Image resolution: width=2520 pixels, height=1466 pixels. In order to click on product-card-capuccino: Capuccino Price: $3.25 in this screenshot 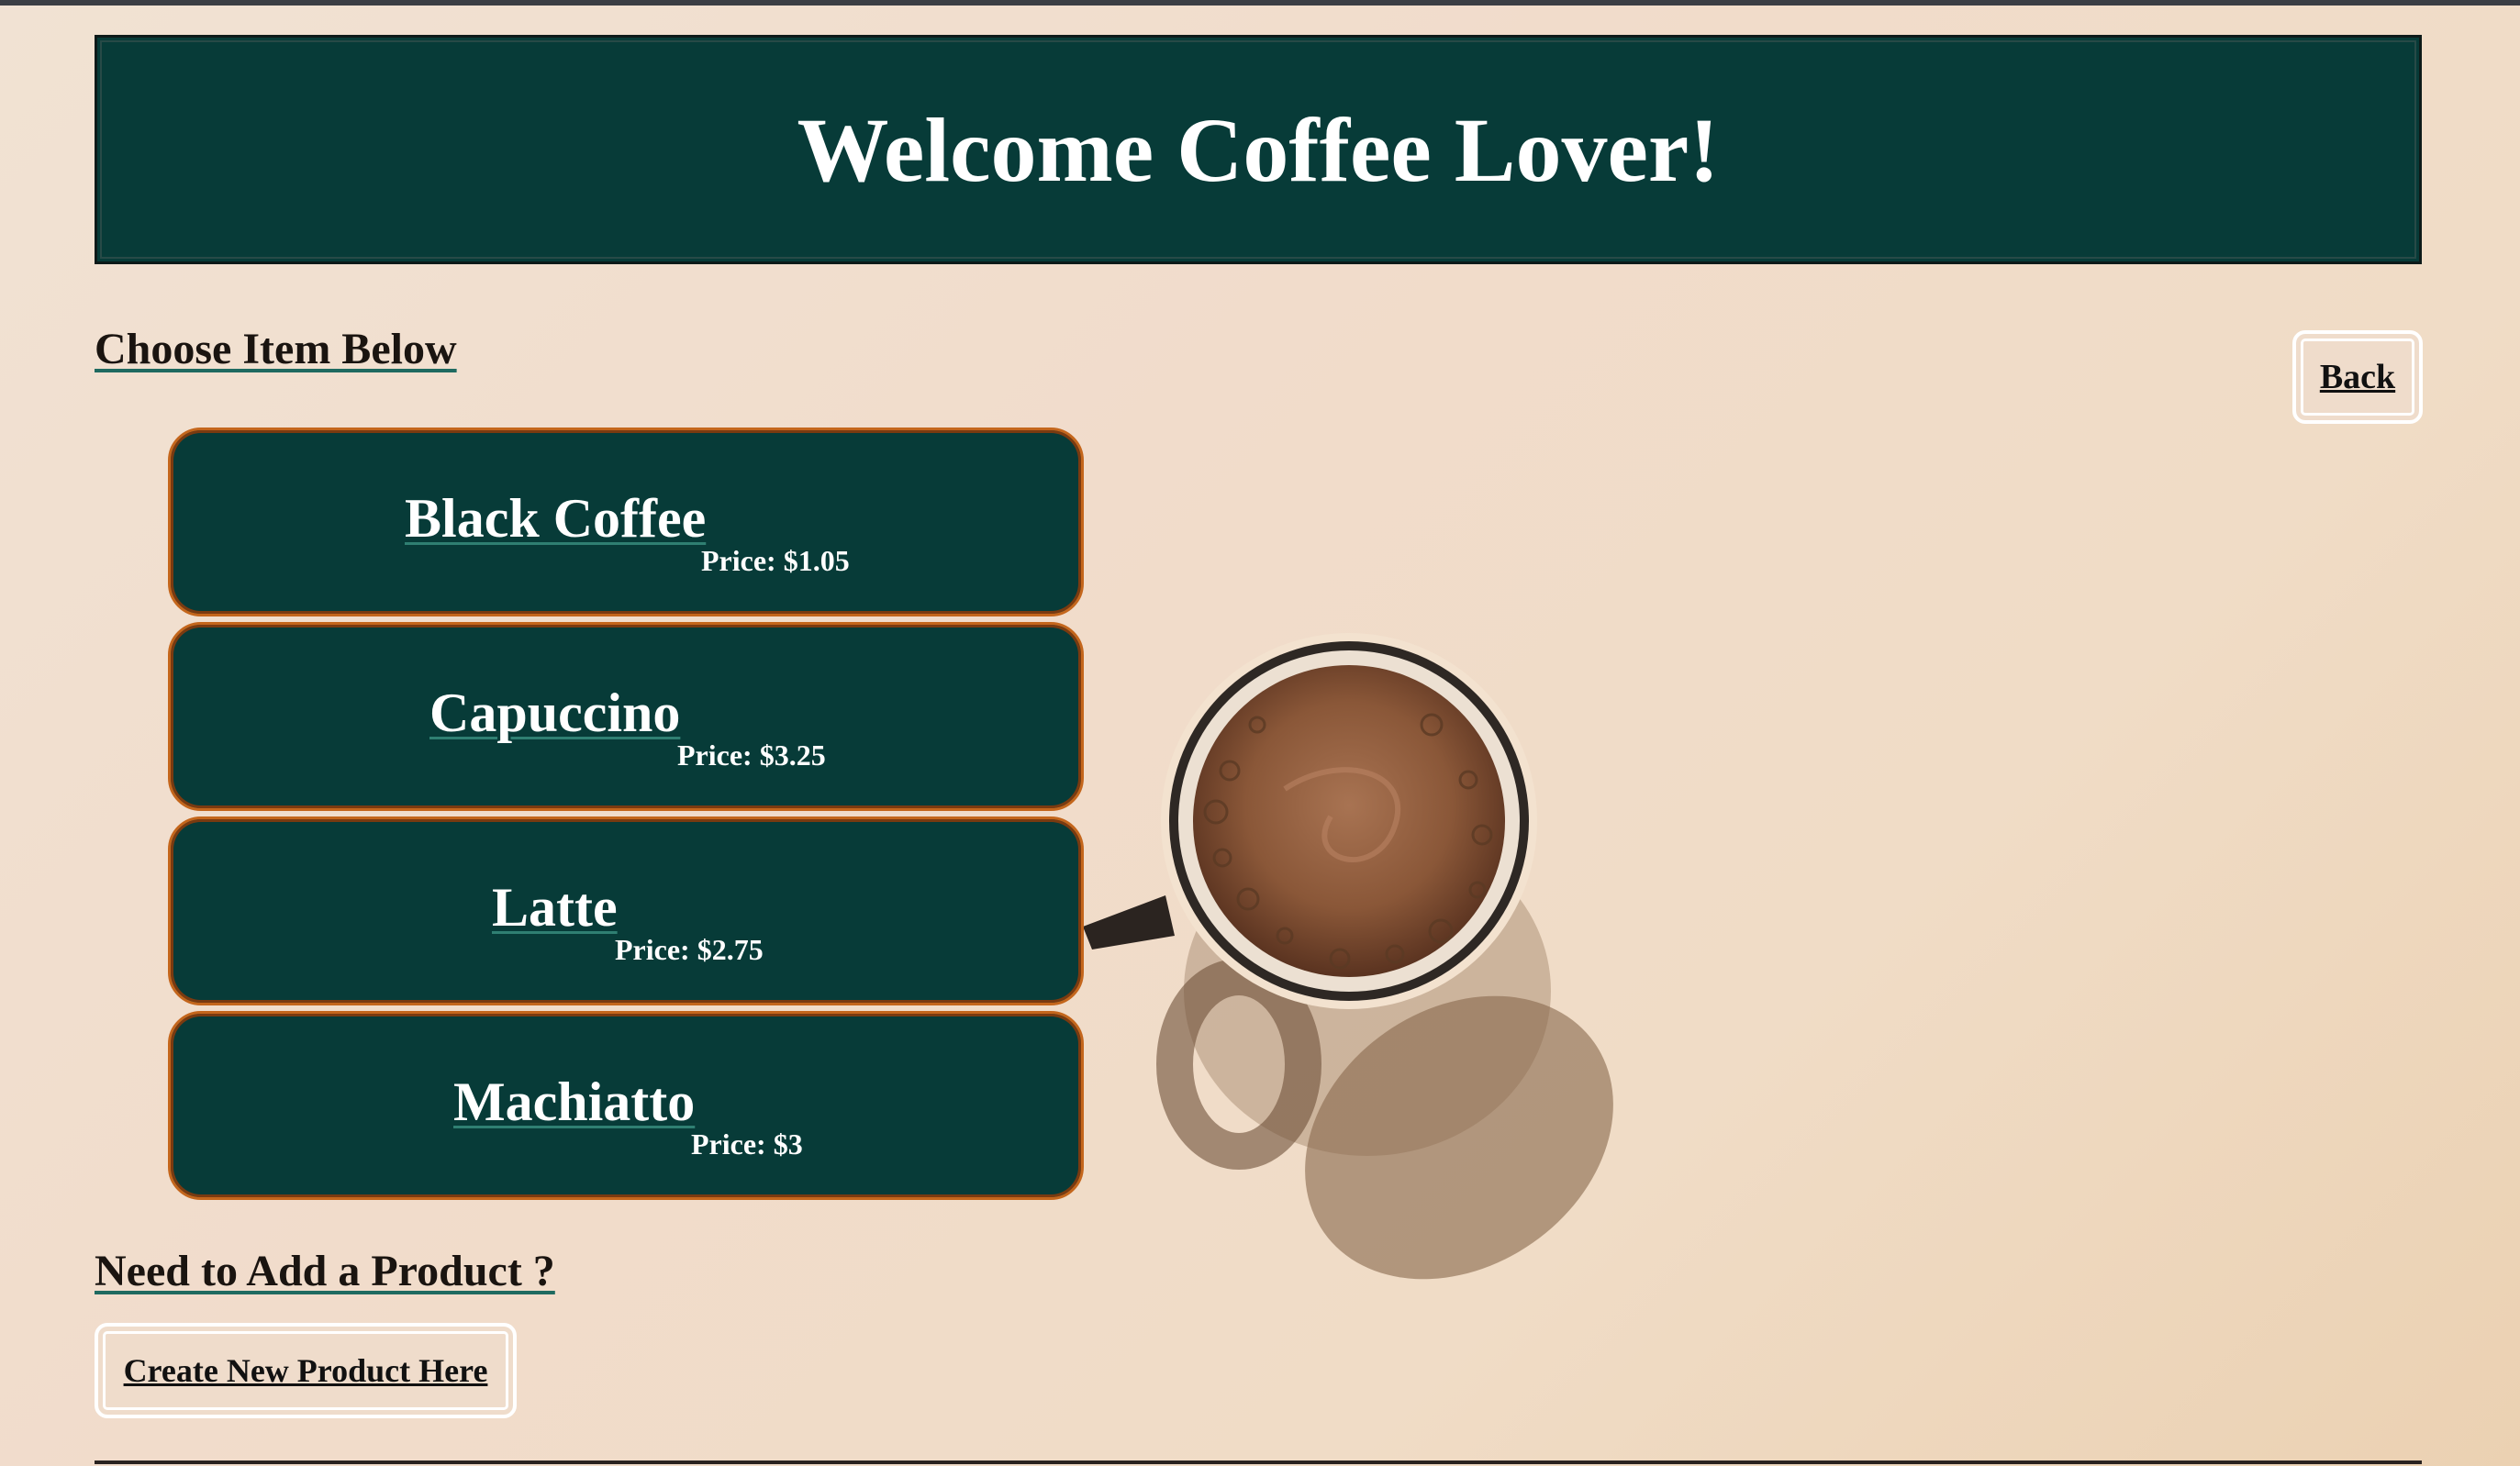, I will do `click(626, 716)`.